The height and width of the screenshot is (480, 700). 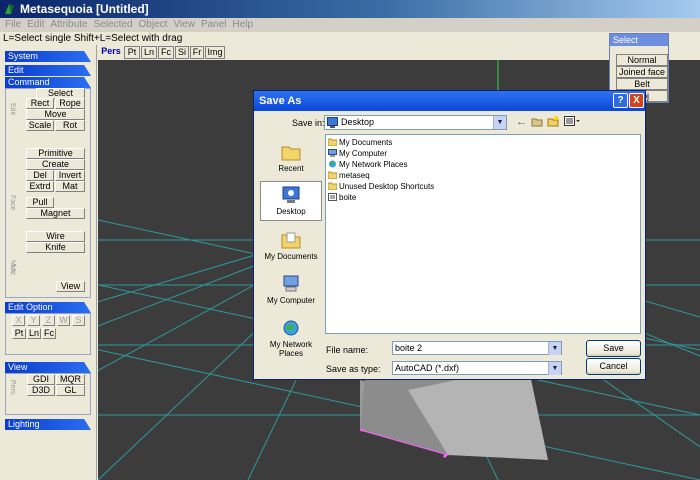 I want to click on close-button: X, so click(x=636, y=100).